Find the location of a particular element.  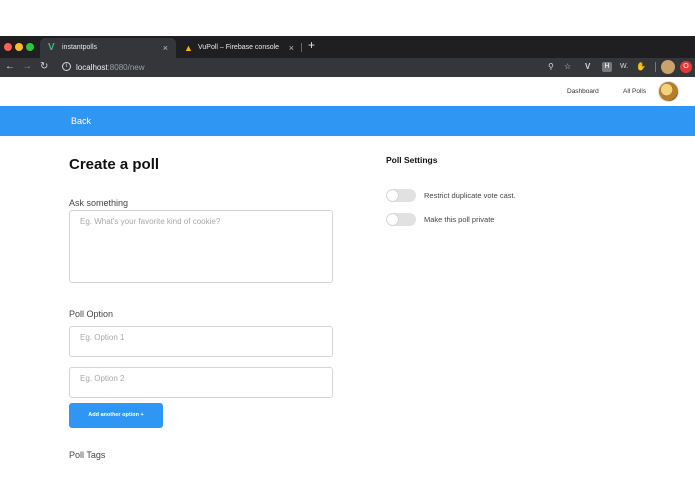

url-field: localhost:8080/new is located at coordinates (110, 67).